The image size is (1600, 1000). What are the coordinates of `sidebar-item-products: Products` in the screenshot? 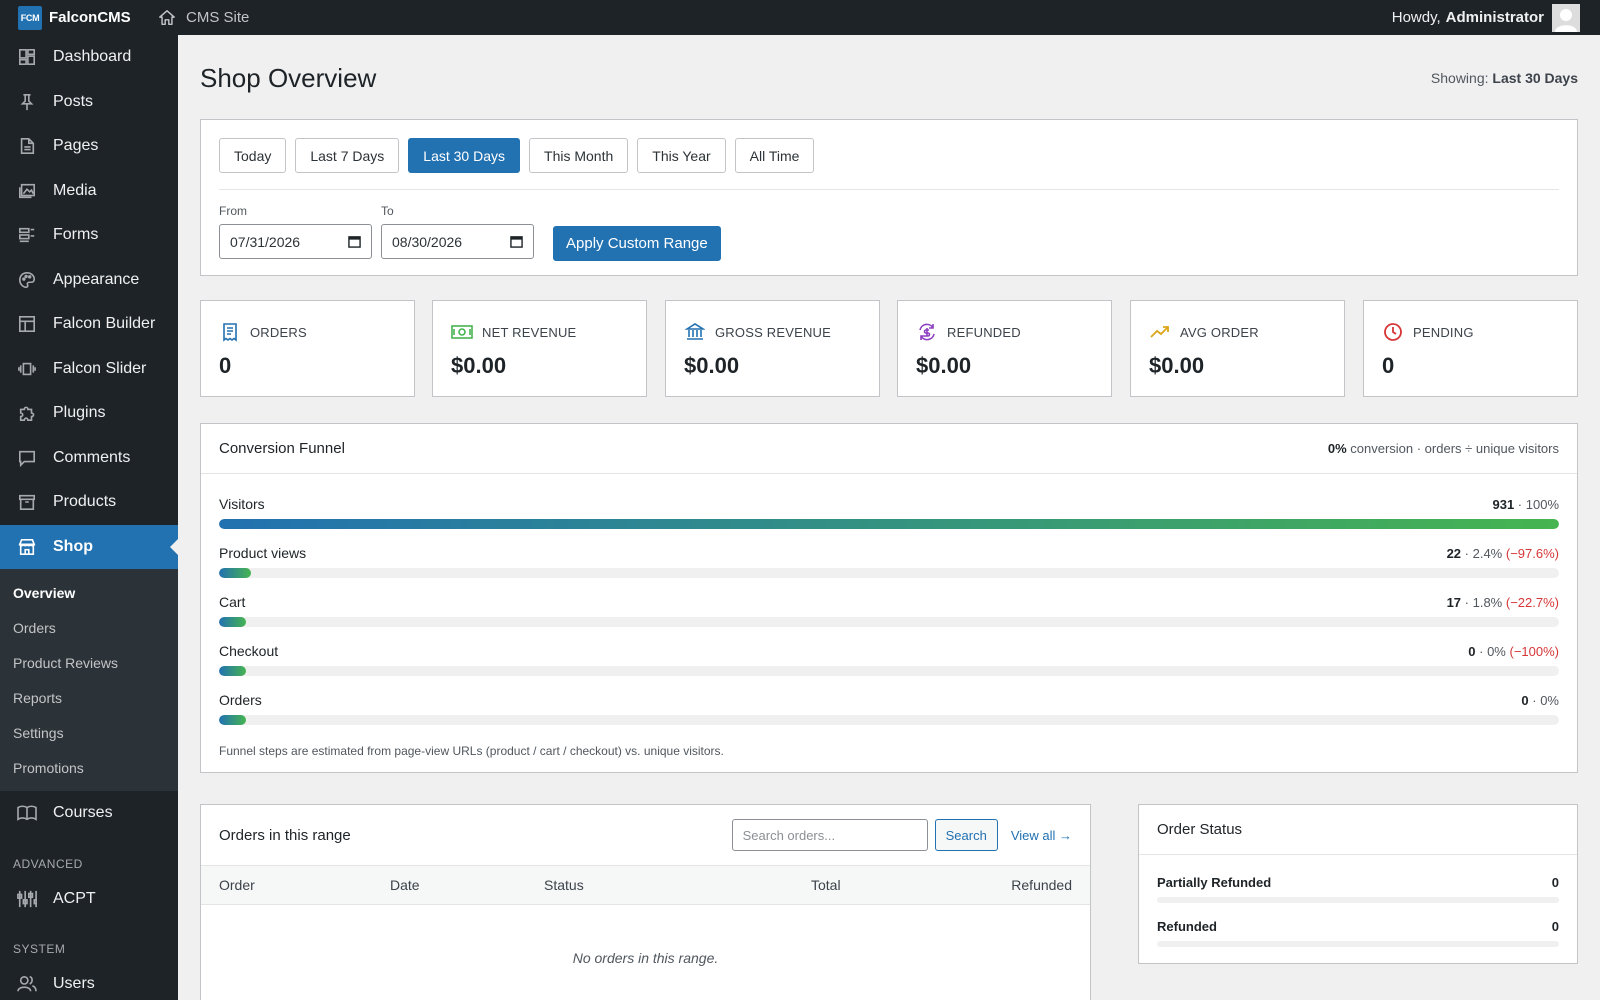 It's located at (89, 502).